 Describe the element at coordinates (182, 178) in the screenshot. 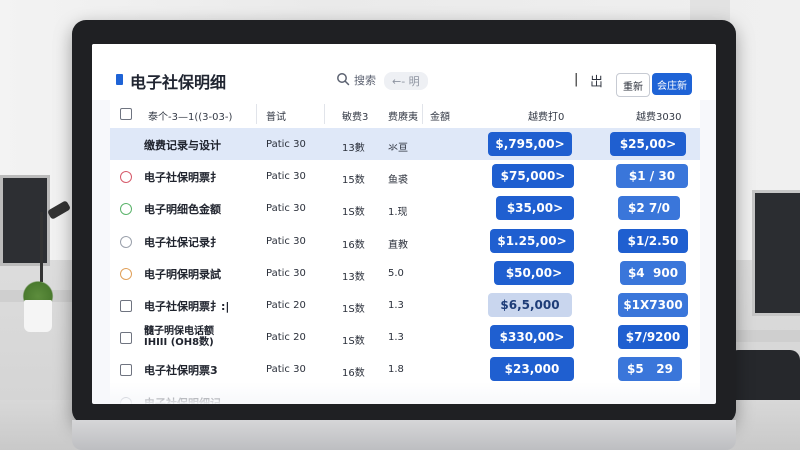

I see `row-name: 电子社保明票扌` at that location.